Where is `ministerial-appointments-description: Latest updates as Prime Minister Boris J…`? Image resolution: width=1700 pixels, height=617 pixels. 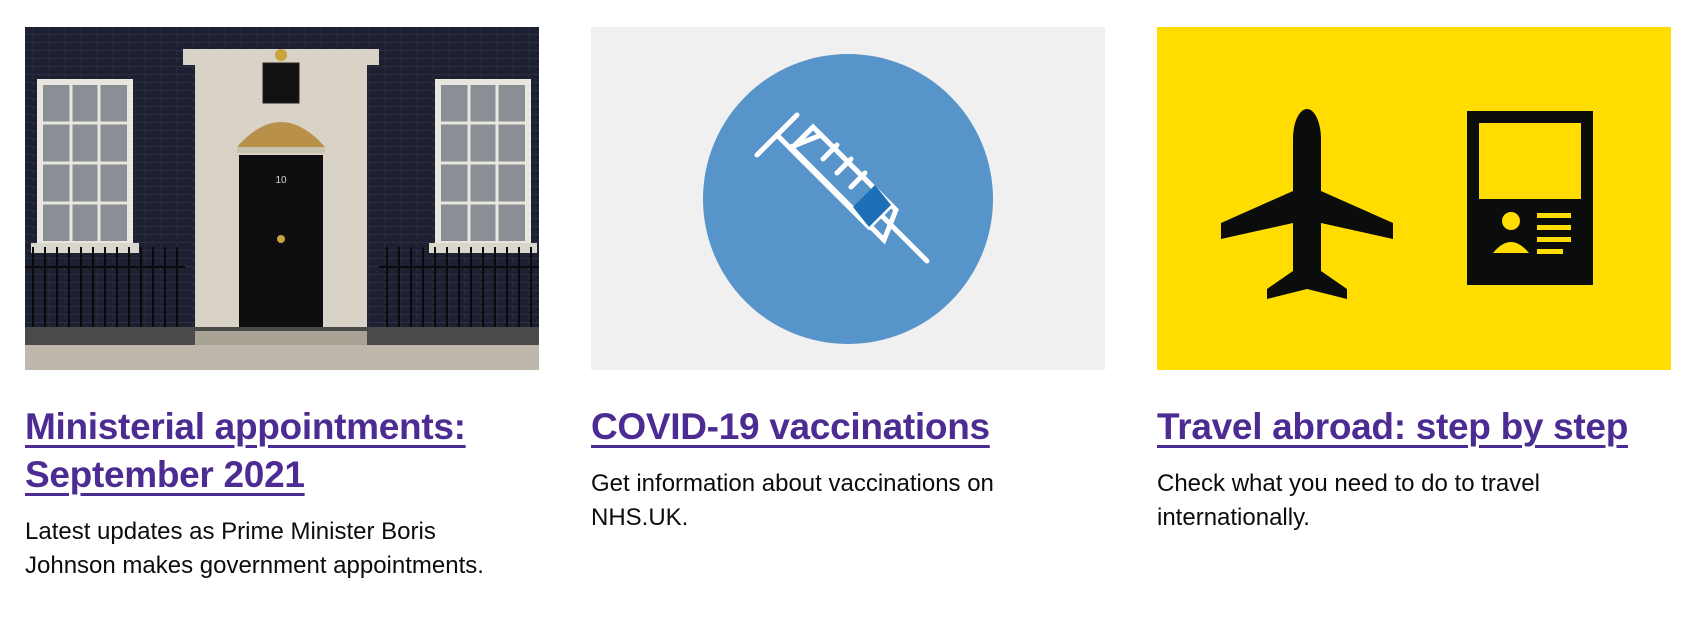 ministerial-appointments-description: Latest updates as Prime Minister Boris J… is located at coordinates (254, 548).